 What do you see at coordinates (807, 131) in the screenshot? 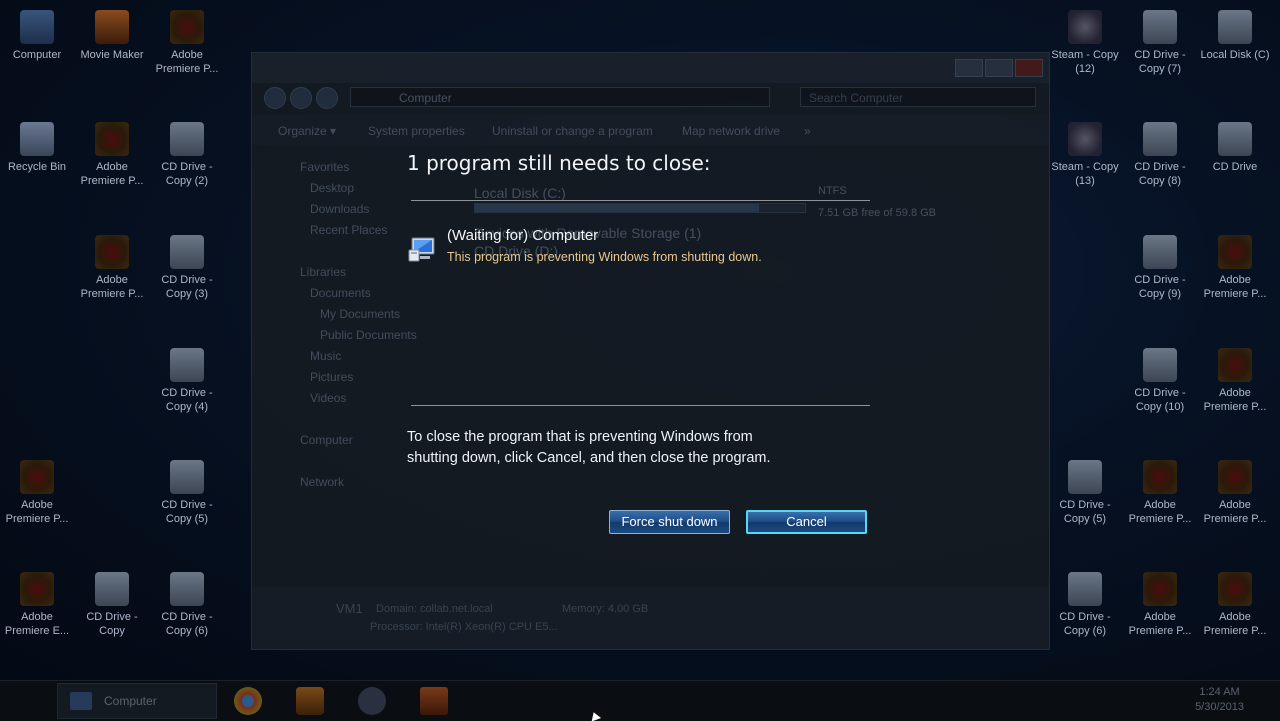
I see `more-commands-button: »` at bounding box center [807, 131].